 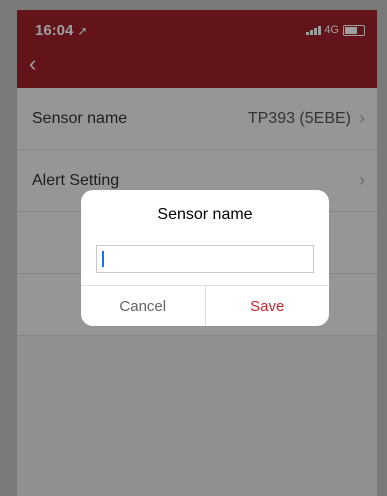 I want to click on text-cursor, so click(x=103, y=259).